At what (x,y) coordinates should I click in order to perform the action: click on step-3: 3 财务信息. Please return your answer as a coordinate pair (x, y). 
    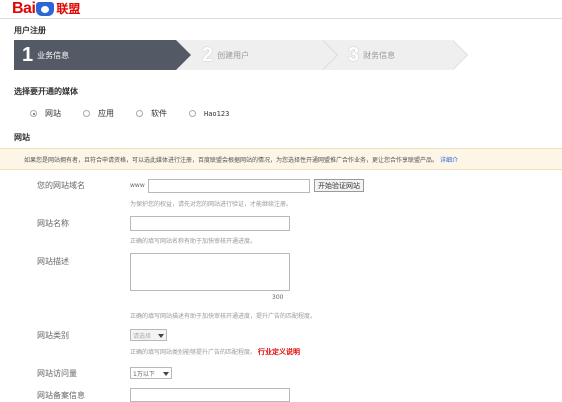
    Looking at the image, I should click on (395, 55).